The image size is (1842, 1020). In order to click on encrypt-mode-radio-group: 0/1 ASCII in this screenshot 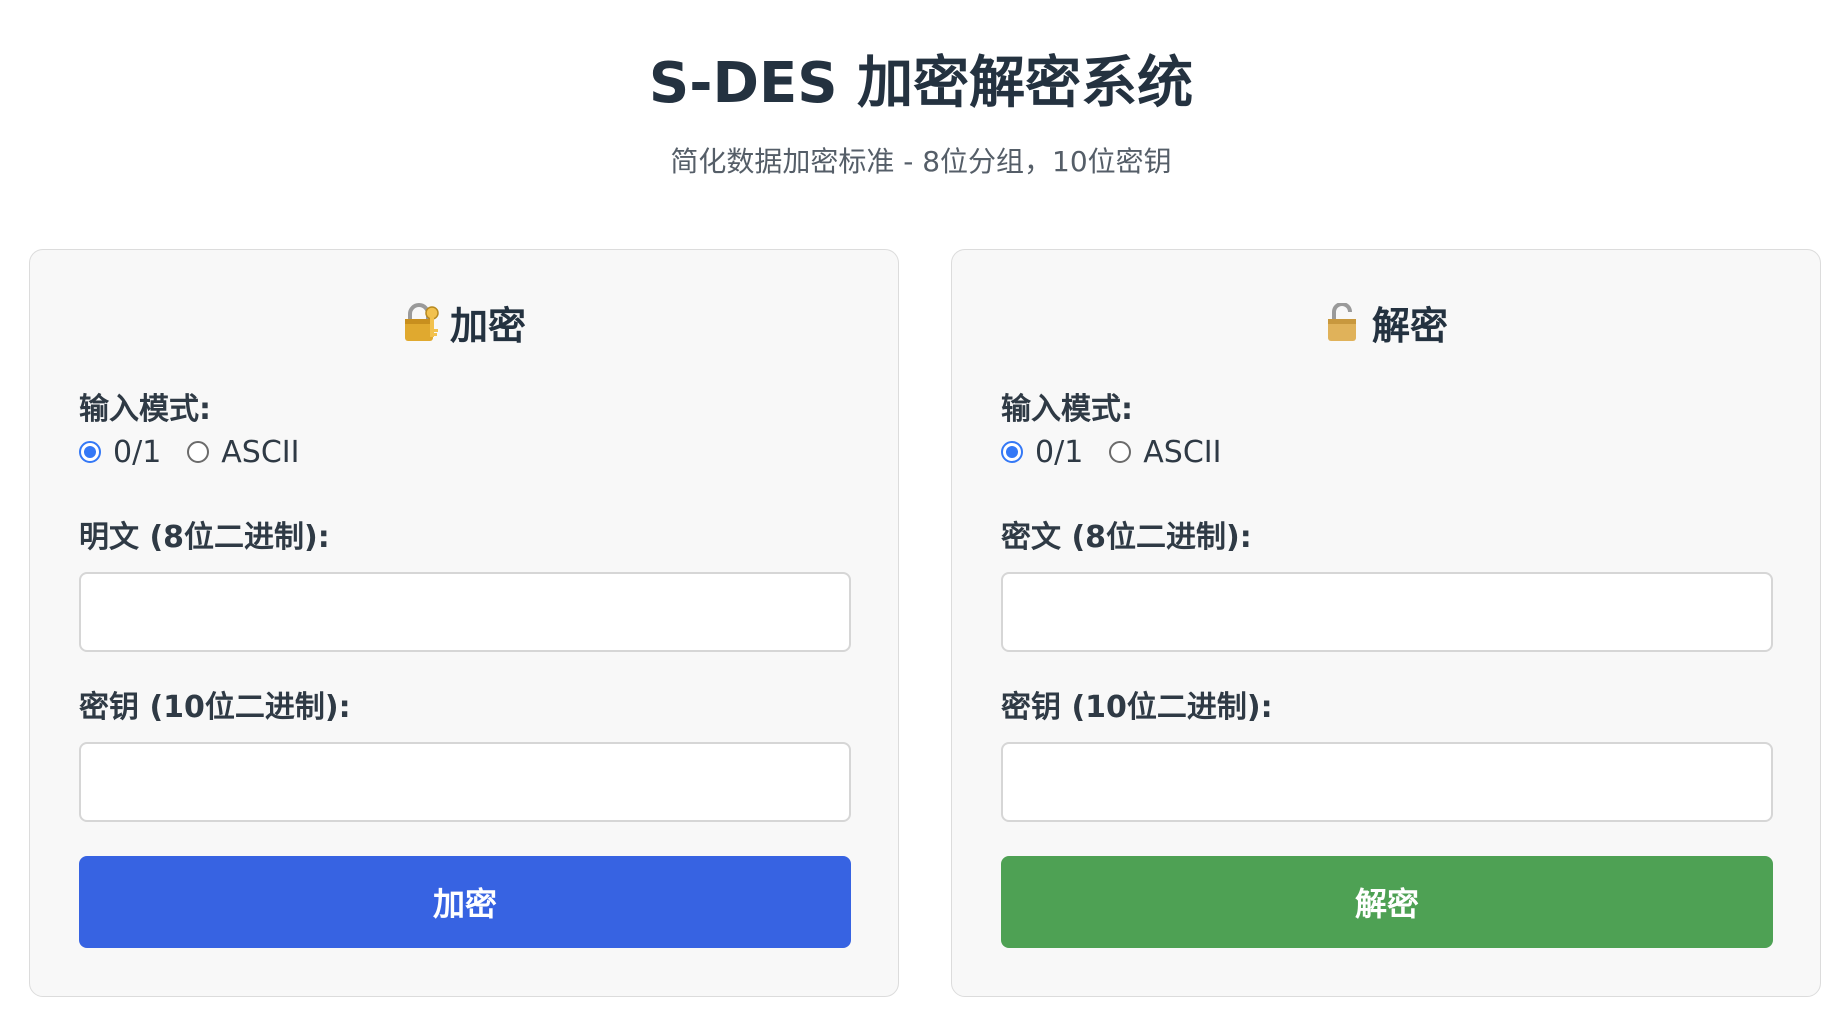, I will do `click(202, 452)`.